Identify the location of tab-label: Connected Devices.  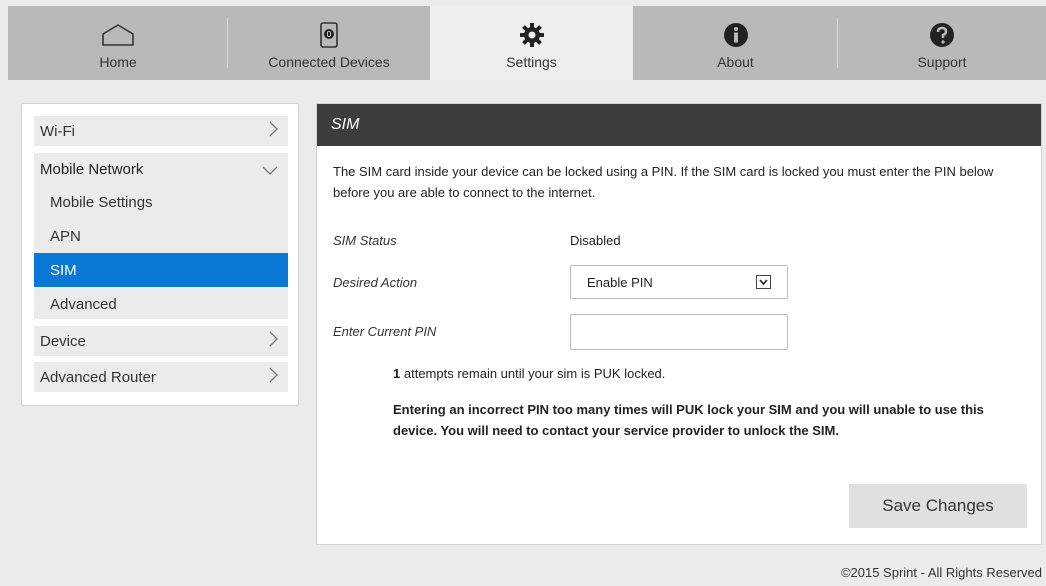
(329, 62).